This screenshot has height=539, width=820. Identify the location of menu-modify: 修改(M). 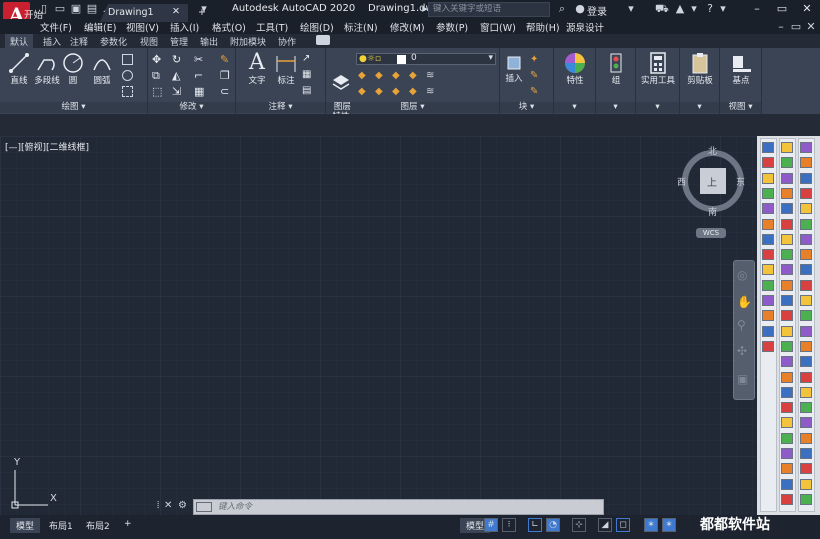
(407, 27).